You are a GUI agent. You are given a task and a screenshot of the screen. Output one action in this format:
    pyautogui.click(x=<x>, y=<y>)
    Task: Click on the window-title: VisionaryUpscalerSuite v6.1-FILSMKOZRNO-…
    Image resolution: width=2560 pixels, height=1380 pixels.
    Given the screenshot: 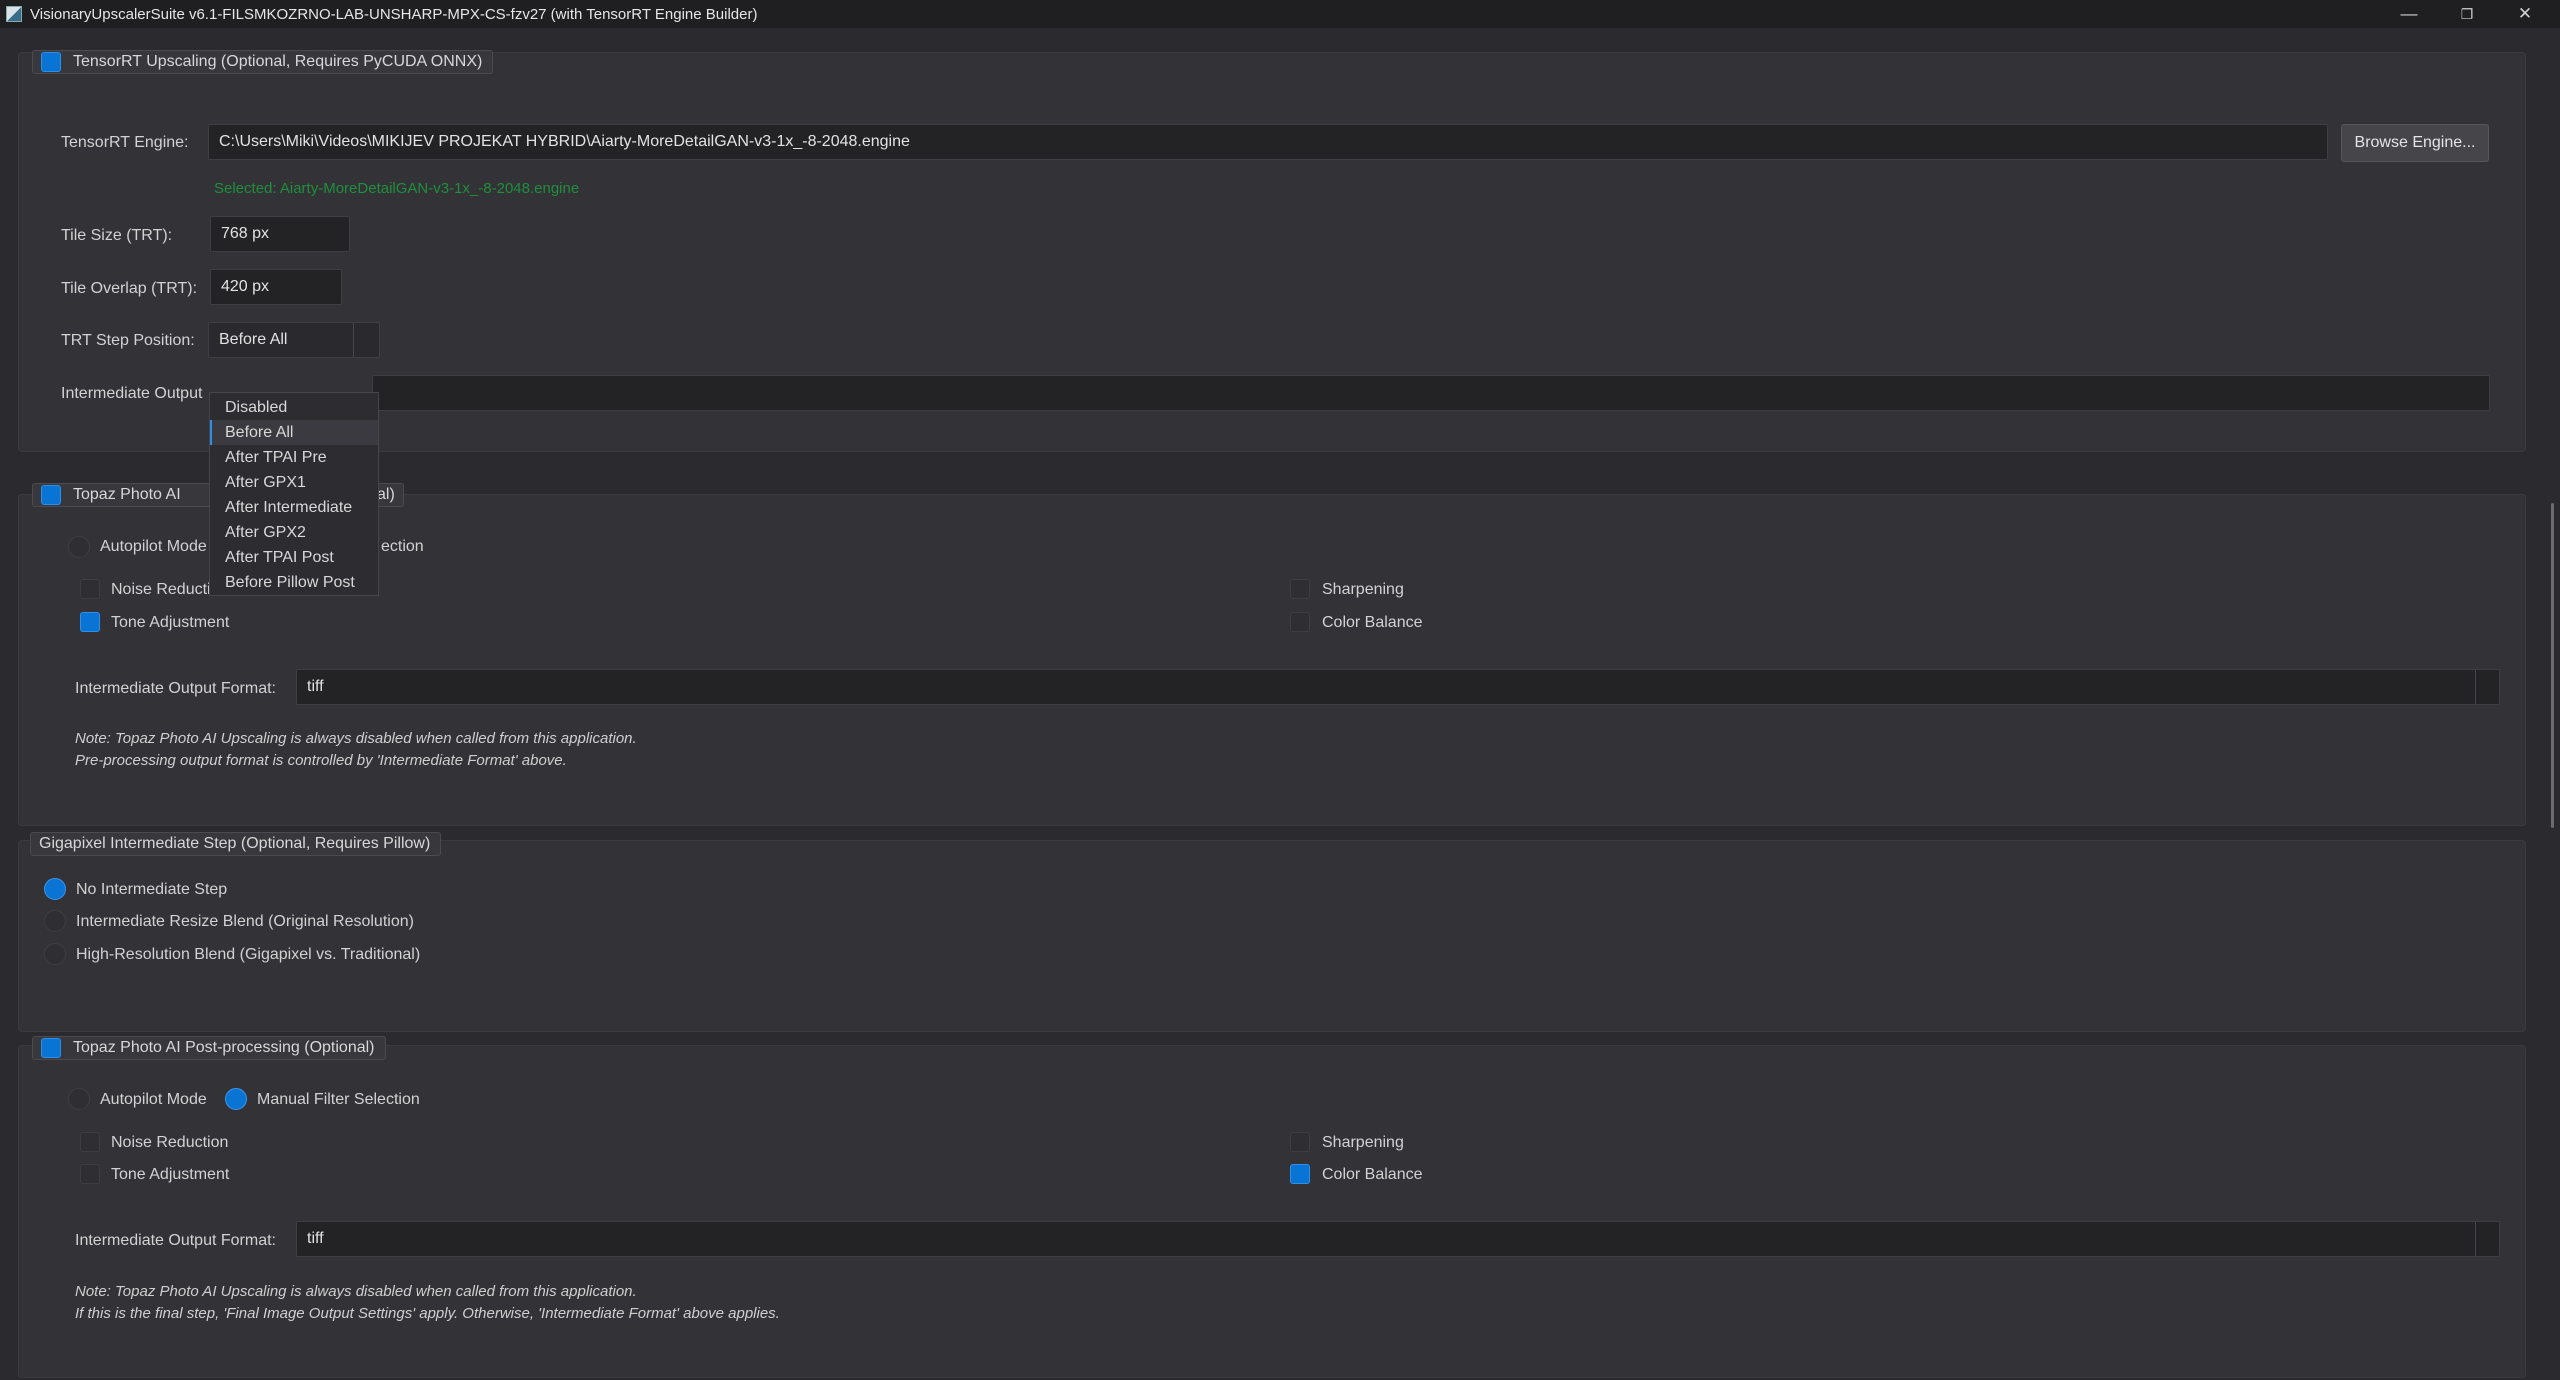 What is the action you would take?
    pyautogui.click(x=394, y=14)
    